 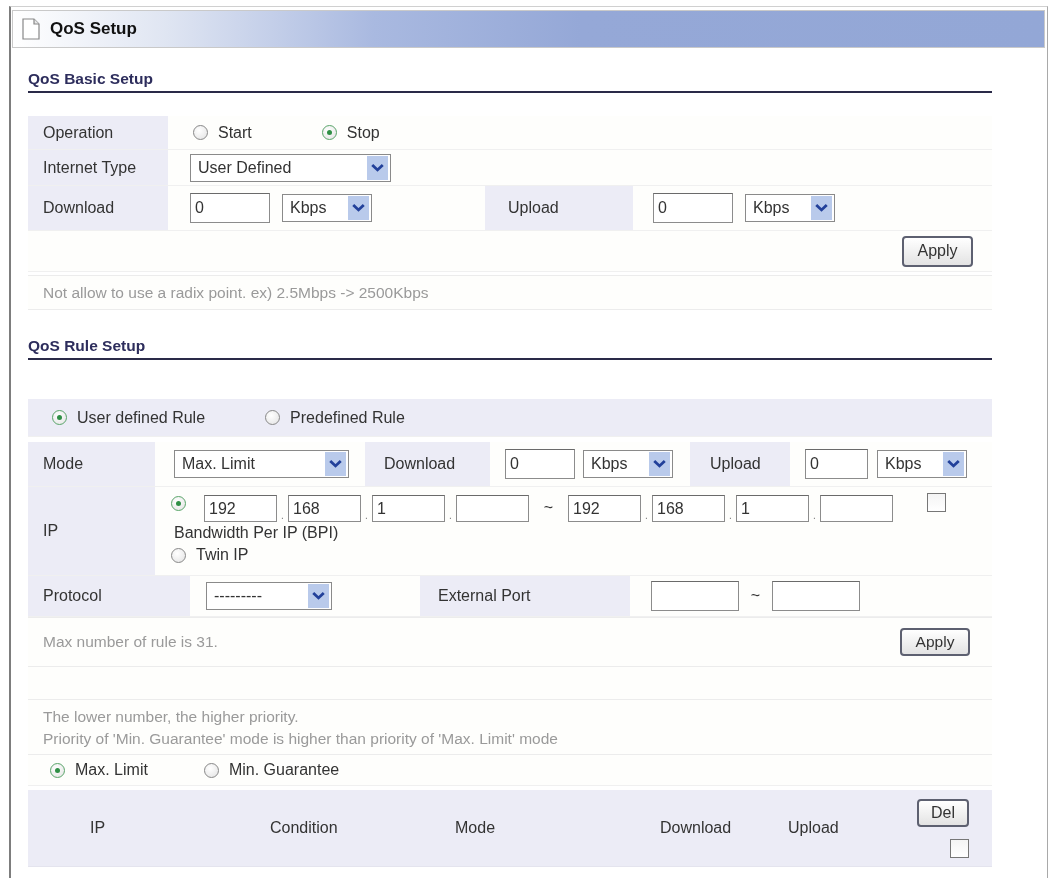 I want to click on dropdown: ---------, so click(x=269, y=596).